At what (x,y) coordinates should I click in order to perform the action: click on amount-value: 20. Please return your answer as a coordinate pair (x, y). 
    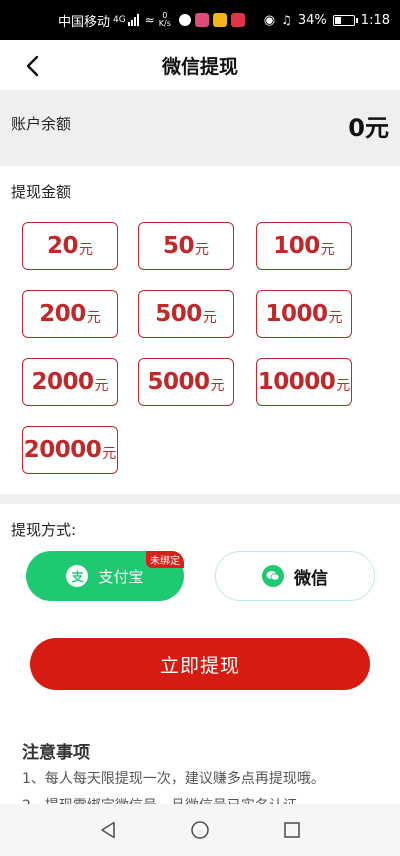
    Looking at the image, I should click on (62, 246).